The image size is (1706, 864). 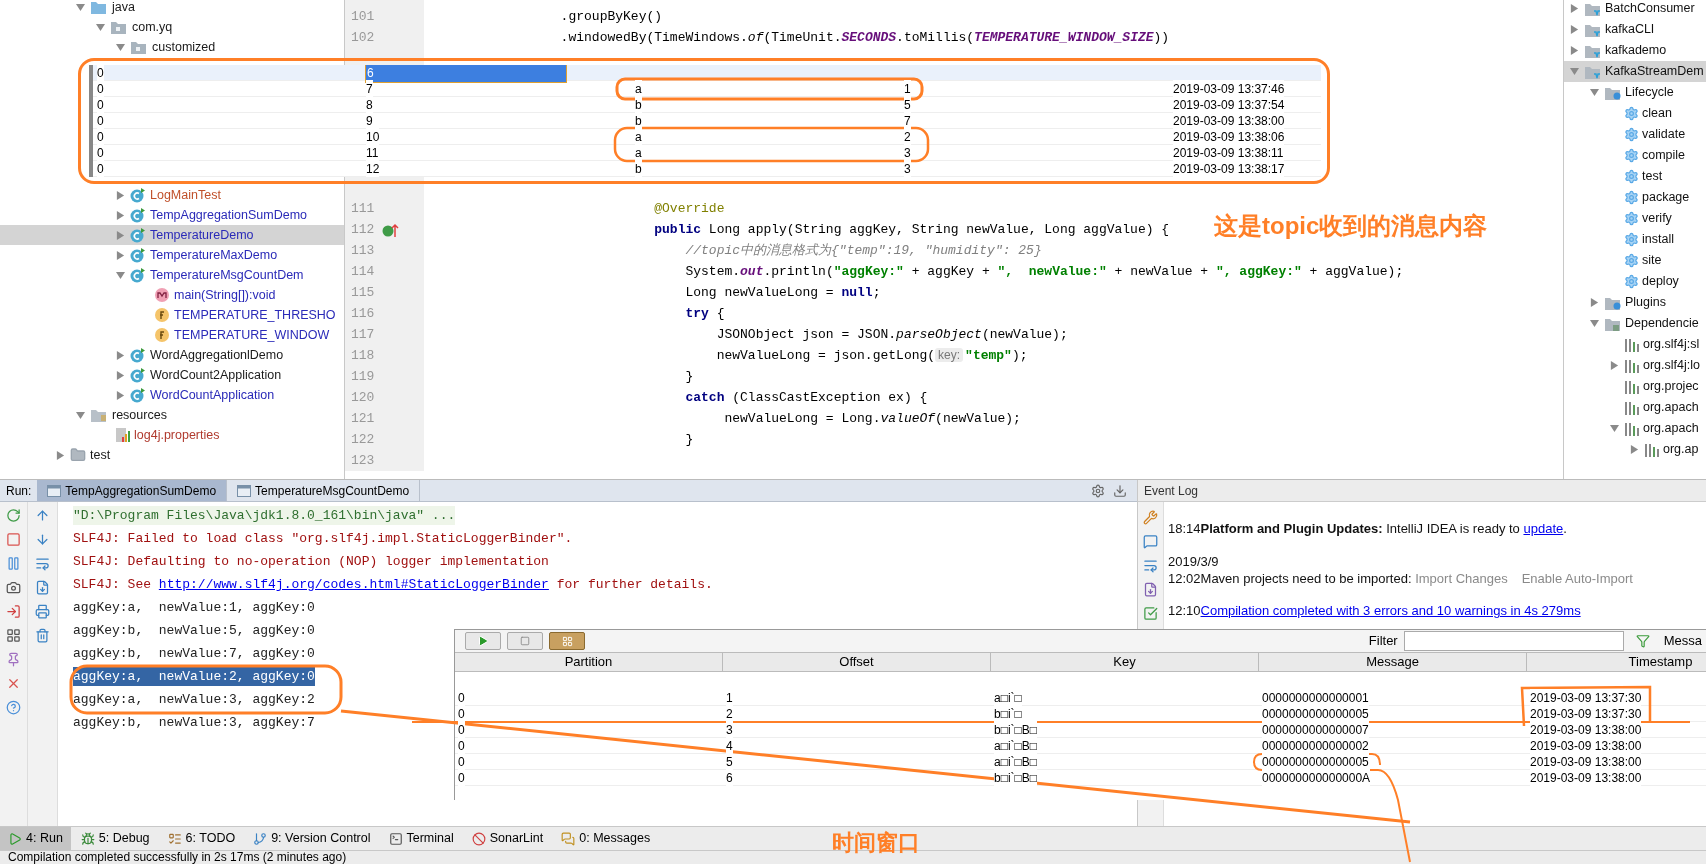 What do you see at coordinates (1635, 50) in the screenshot?
I see `maven-tree-item: kafkademo` at bounding box center [1635, 50].